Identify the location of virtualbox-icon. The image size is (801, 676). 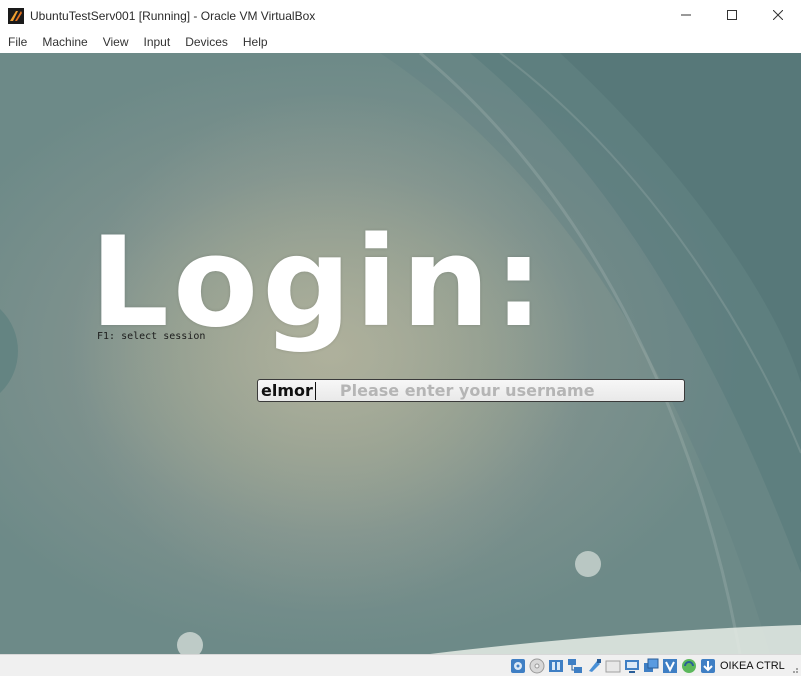
(16, 16).